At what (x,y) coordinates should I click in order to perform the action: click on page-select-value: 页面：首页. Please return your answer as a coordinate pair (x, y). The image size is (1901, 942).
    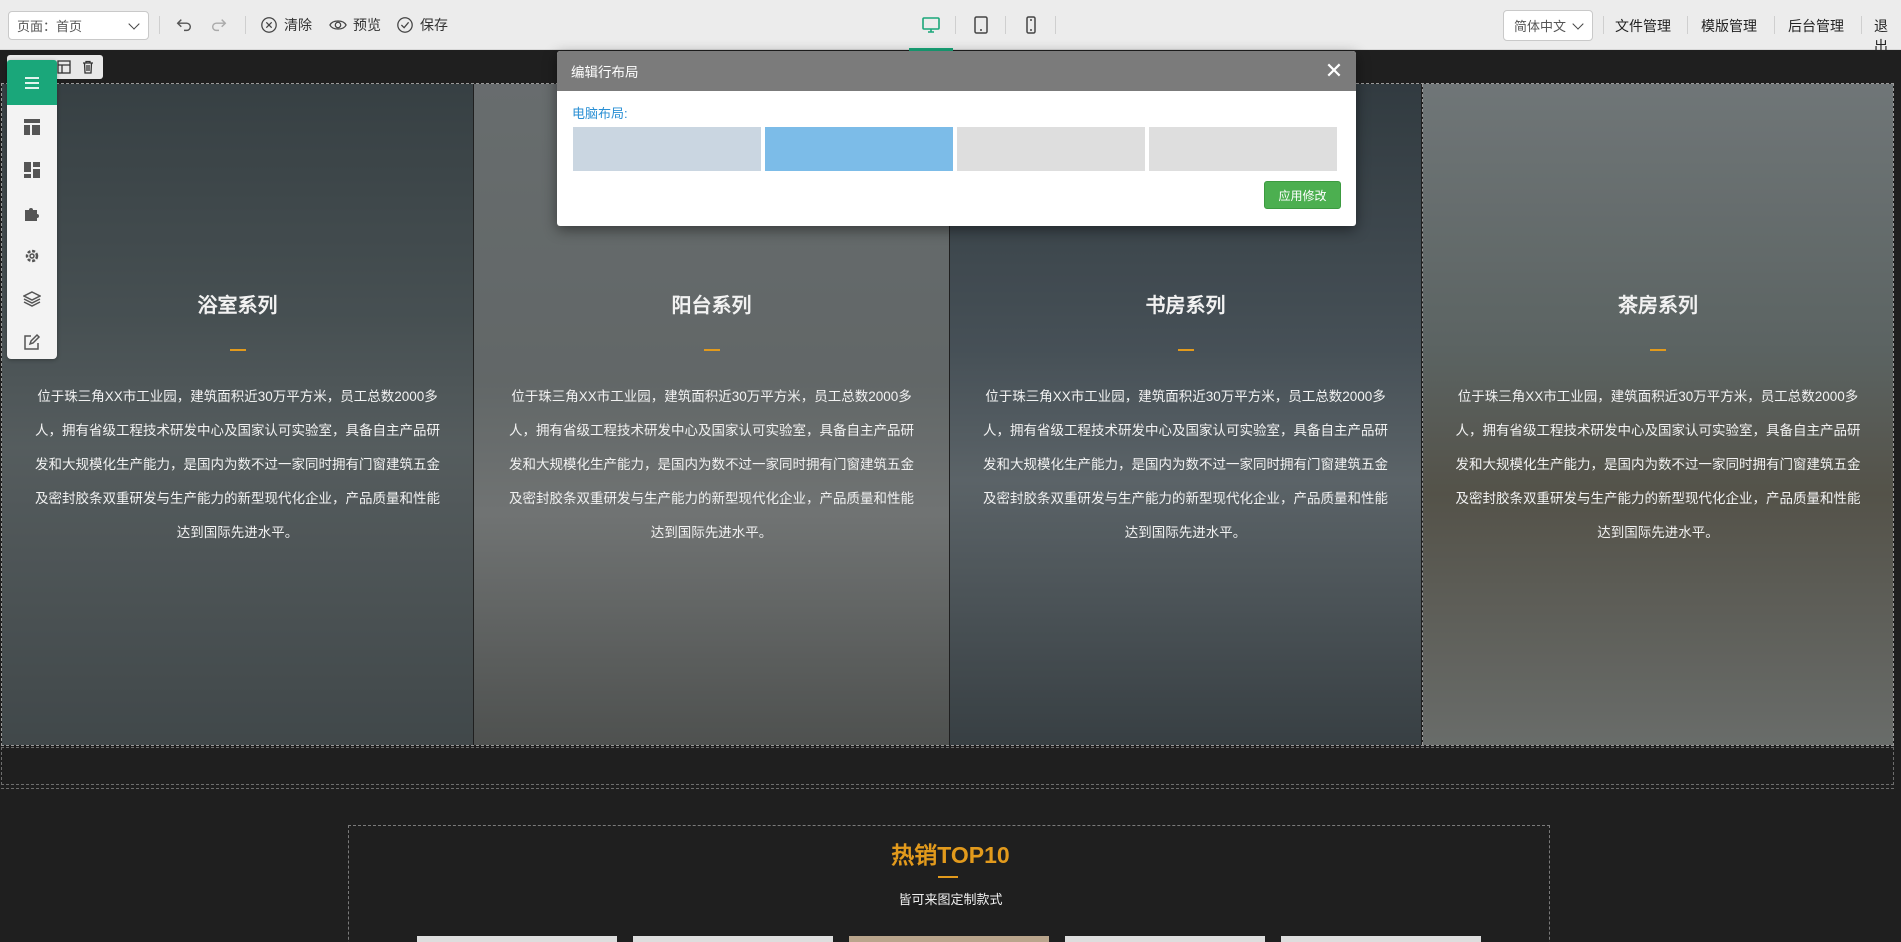
    Looking at the image, I should click on (50, 26).